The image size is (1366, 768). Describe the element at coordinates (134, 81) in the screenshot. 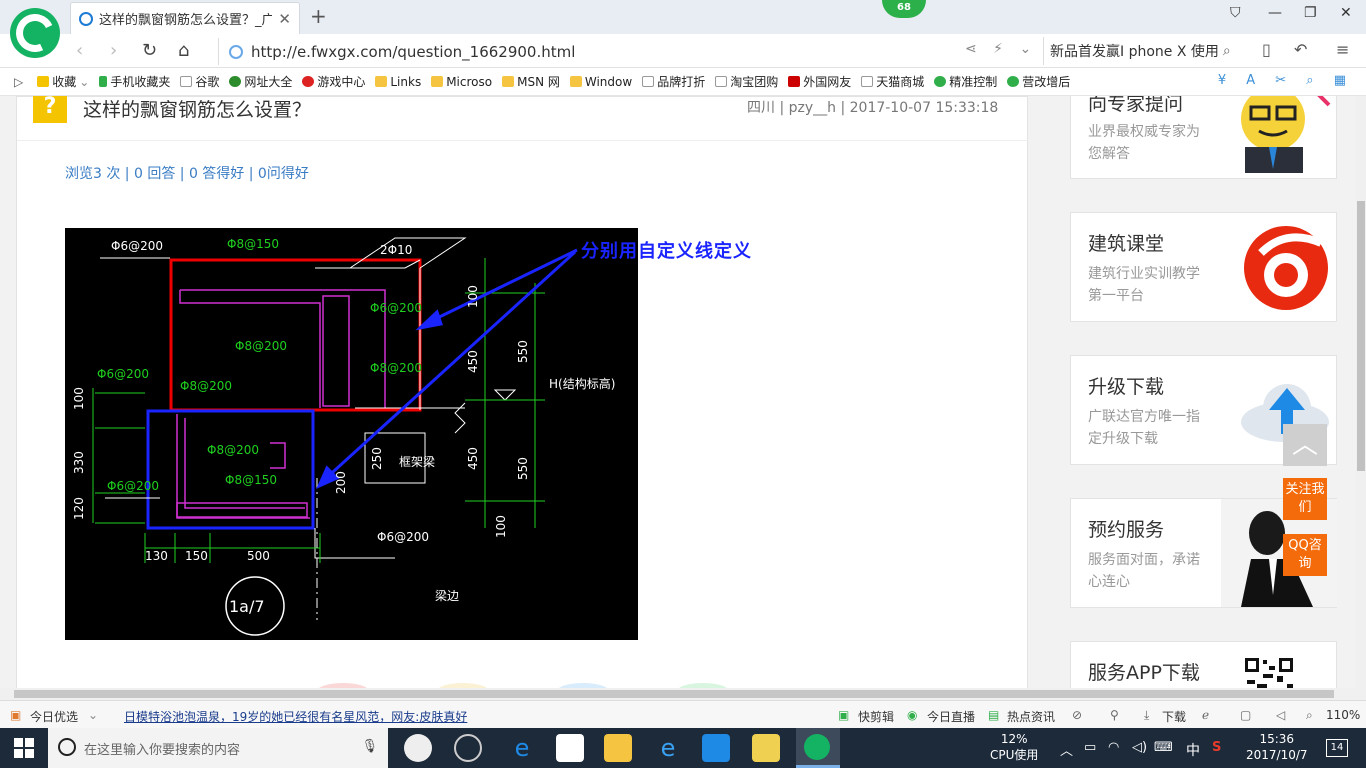

I see `fav-item: 手机收藏夹` at that location.